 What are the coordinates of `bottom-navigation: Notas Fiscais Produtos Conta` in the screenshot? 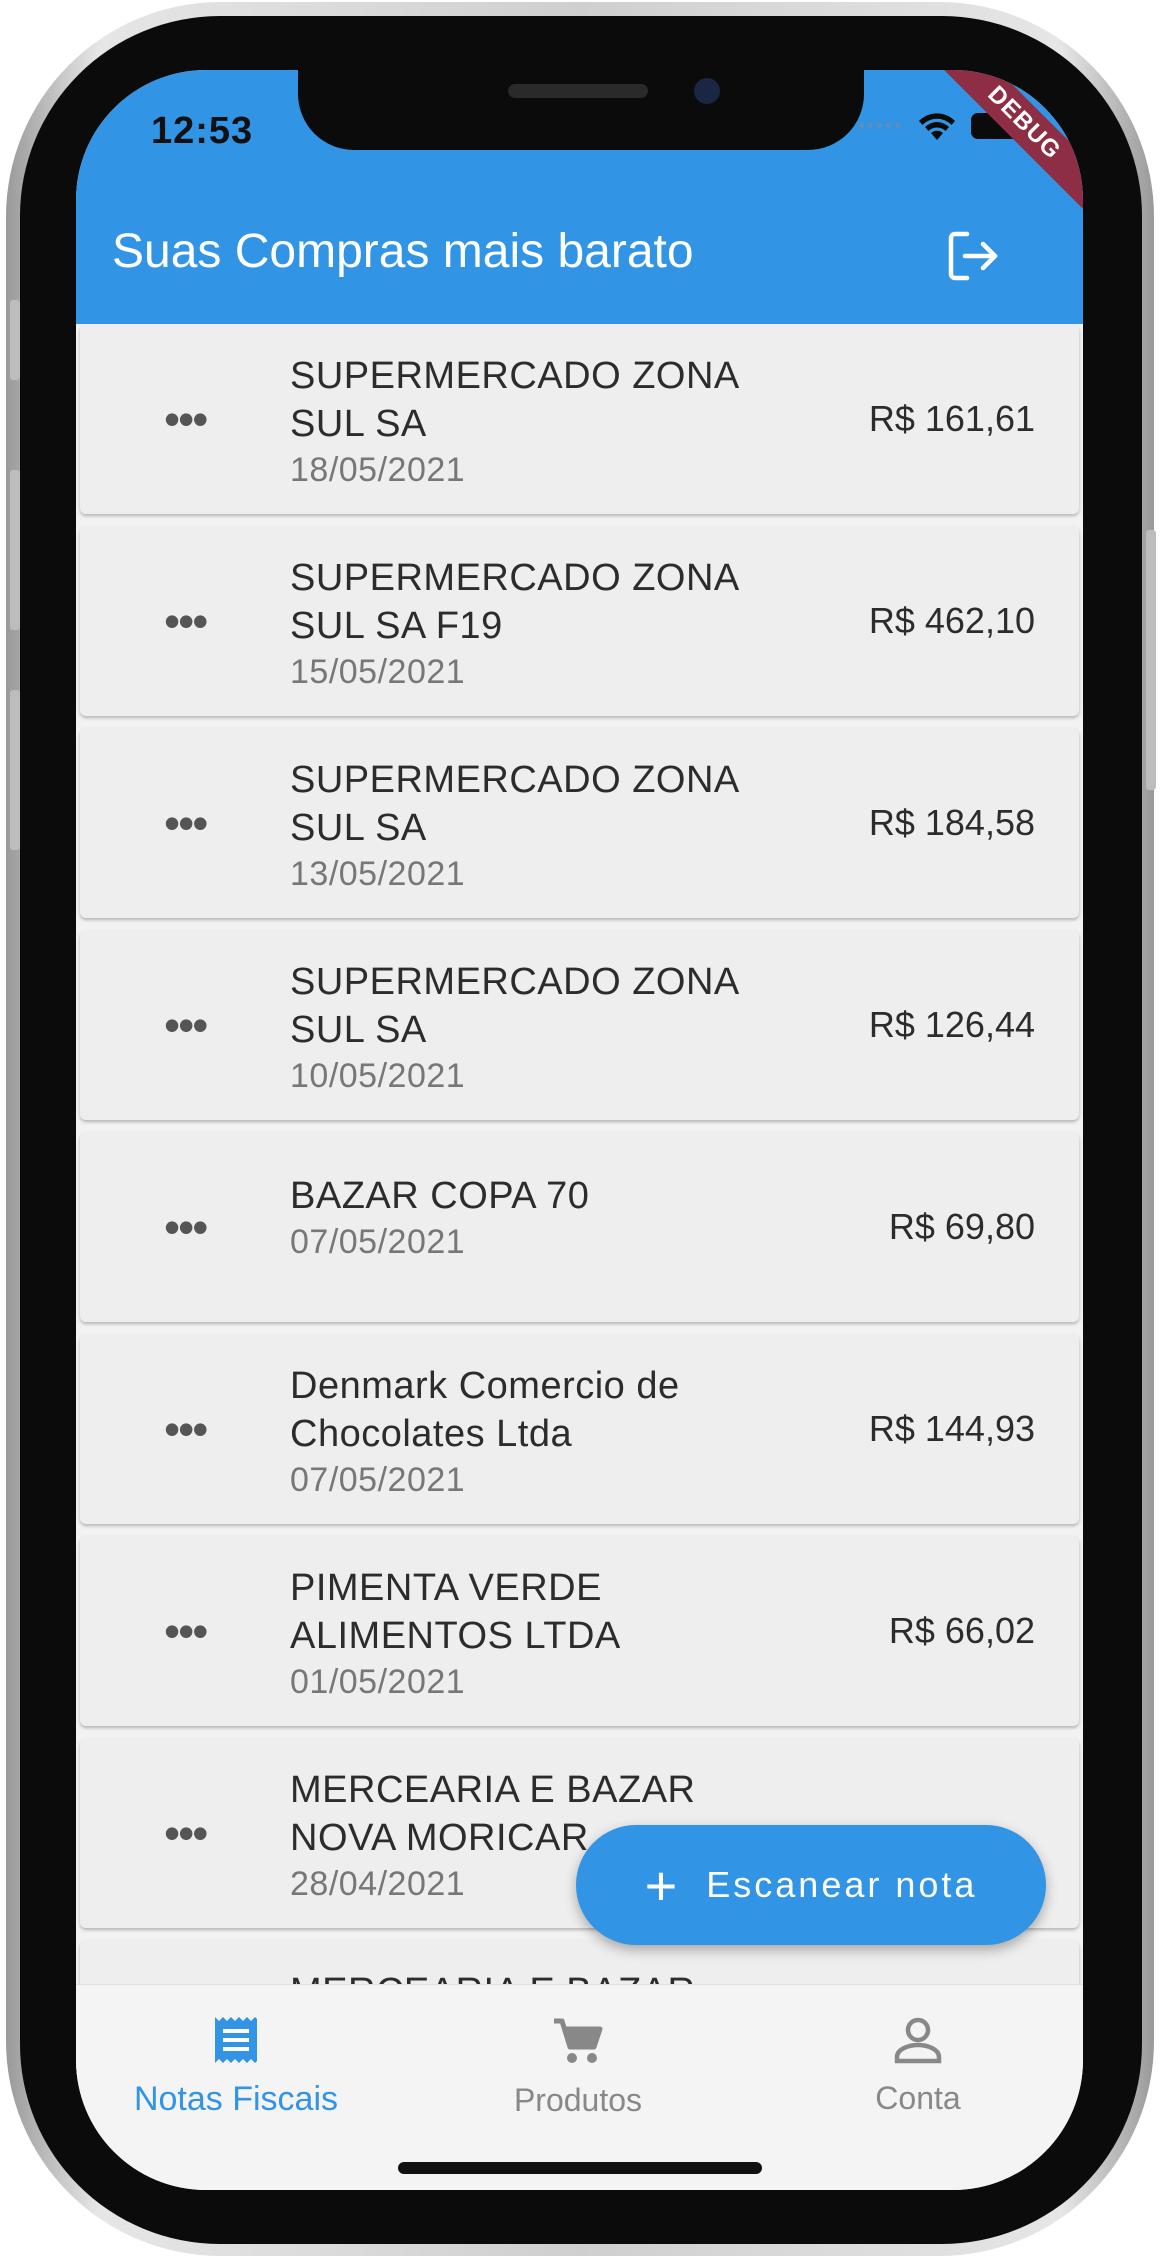 It's located at (579, 2087).